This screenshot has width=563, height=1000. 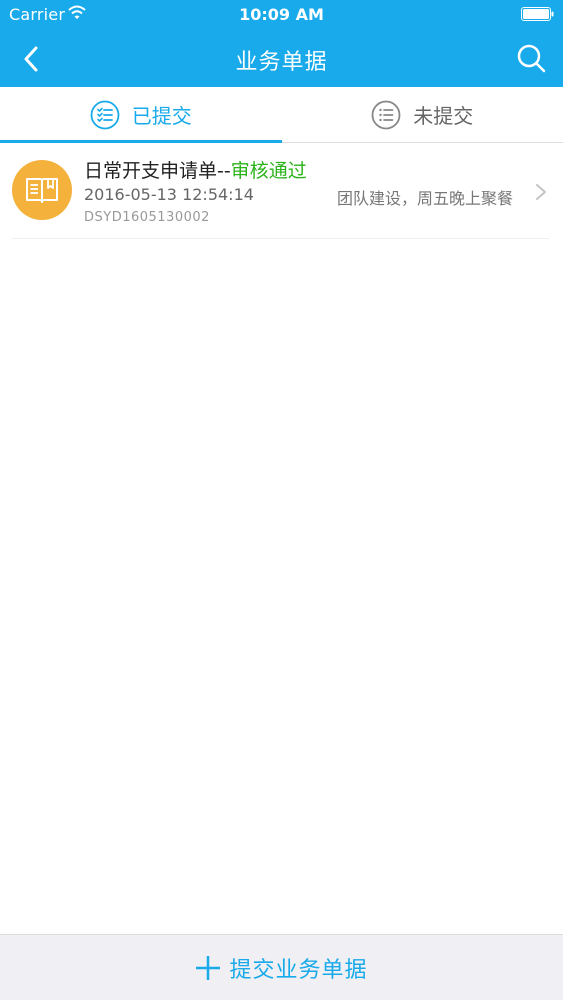 I want to click on tab-submitted: 已提交, so click(x=141, y=115).